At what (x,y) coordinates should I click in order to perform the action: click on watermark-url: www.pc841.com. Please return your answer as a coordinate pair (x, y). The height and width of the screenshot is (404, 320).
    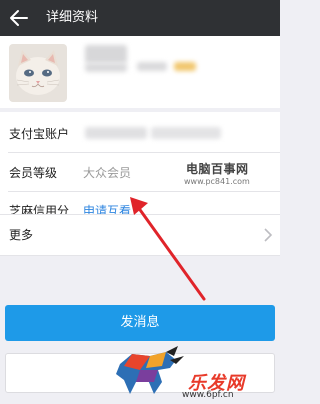
    Looking at the image, I should click on (217, 181).